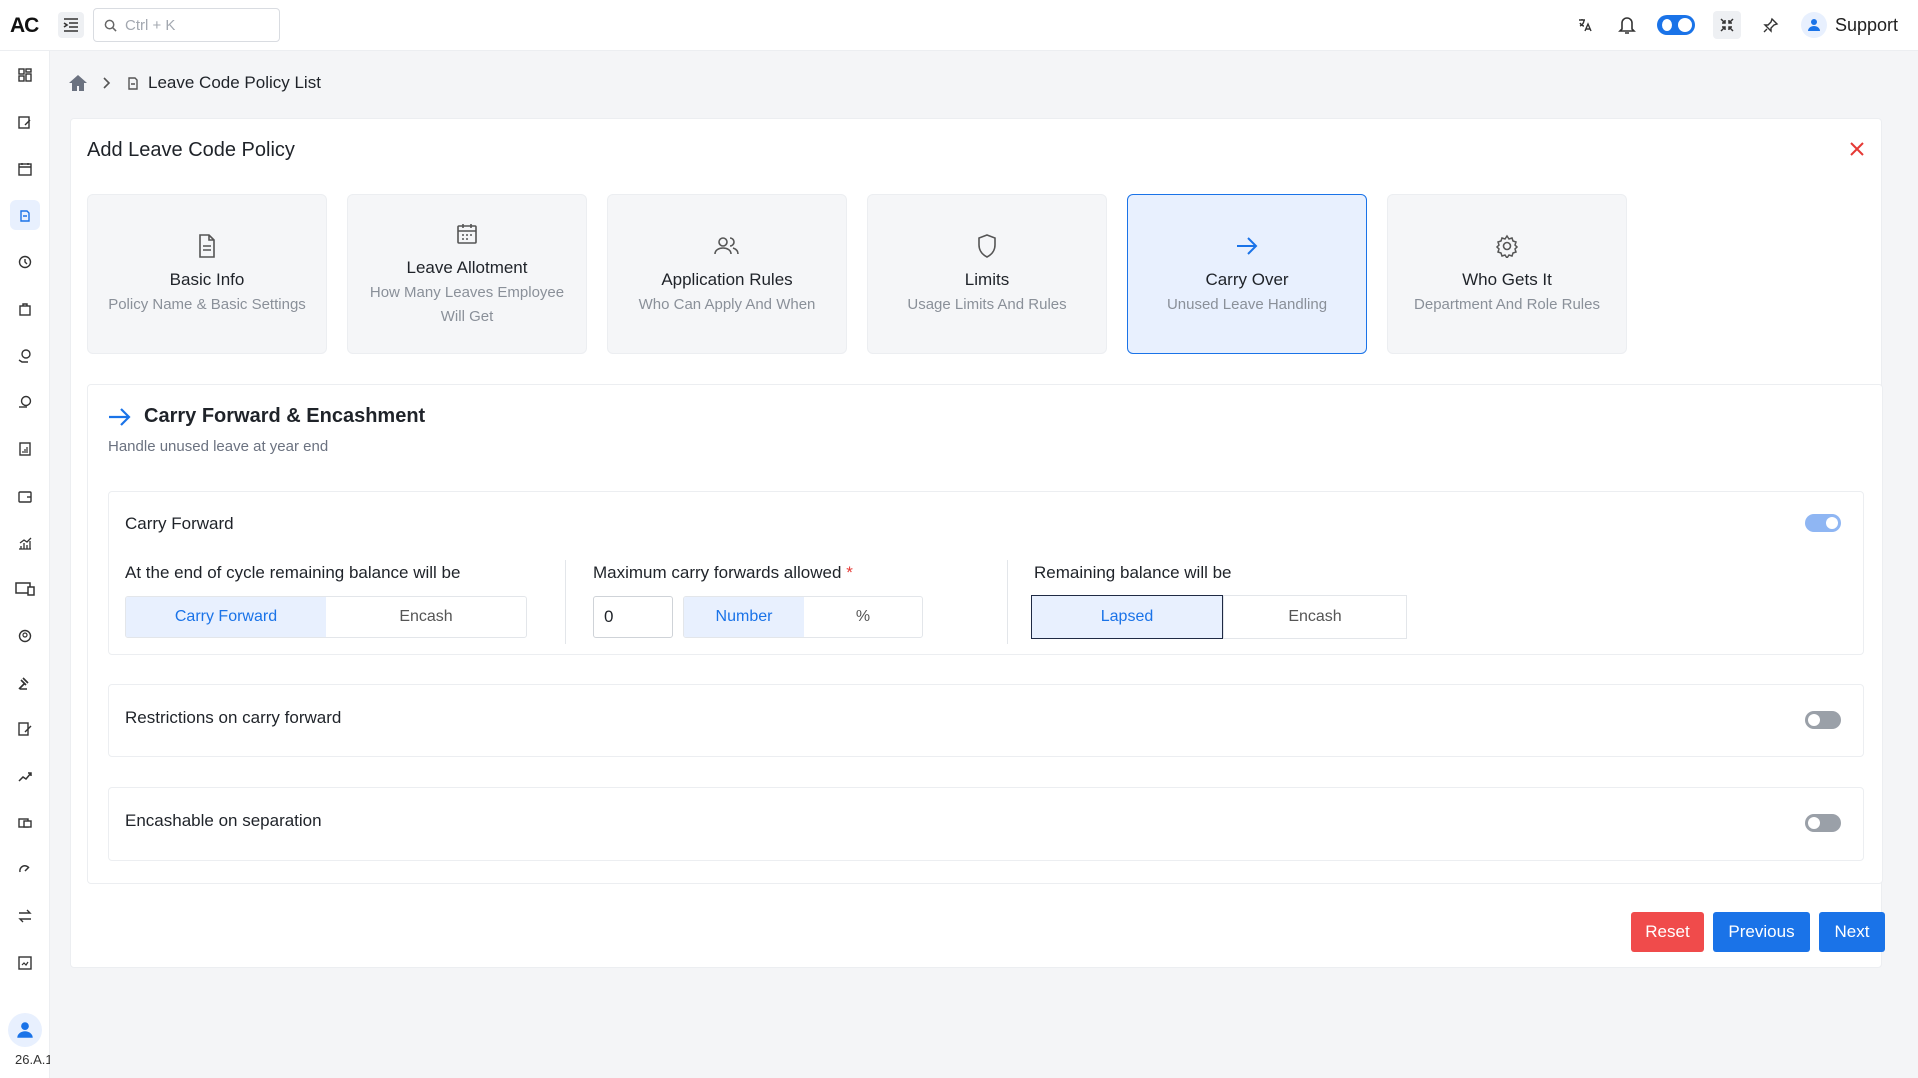 This screenshot has height=1078, width=1918. I want to click on dashboard-icon, so click(25, 75).